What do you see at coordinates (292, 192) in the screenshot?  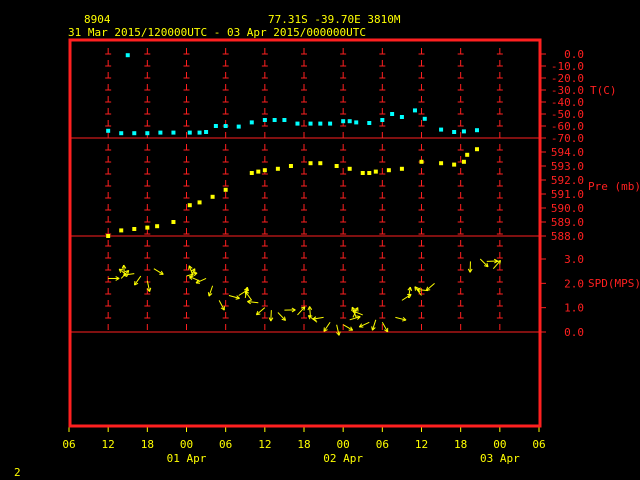 I see `pressure-series` at bounding box center [292, 192].